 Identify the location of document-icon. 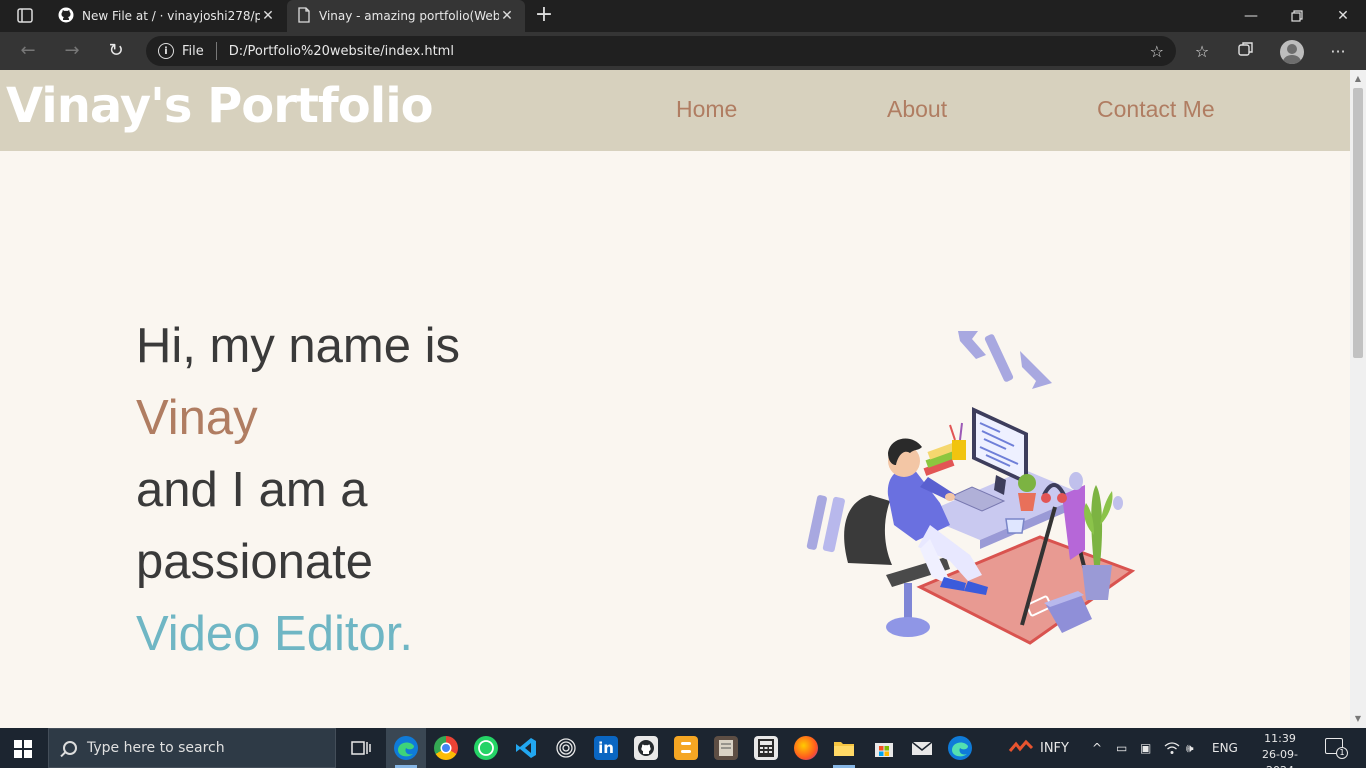
(304, 16).